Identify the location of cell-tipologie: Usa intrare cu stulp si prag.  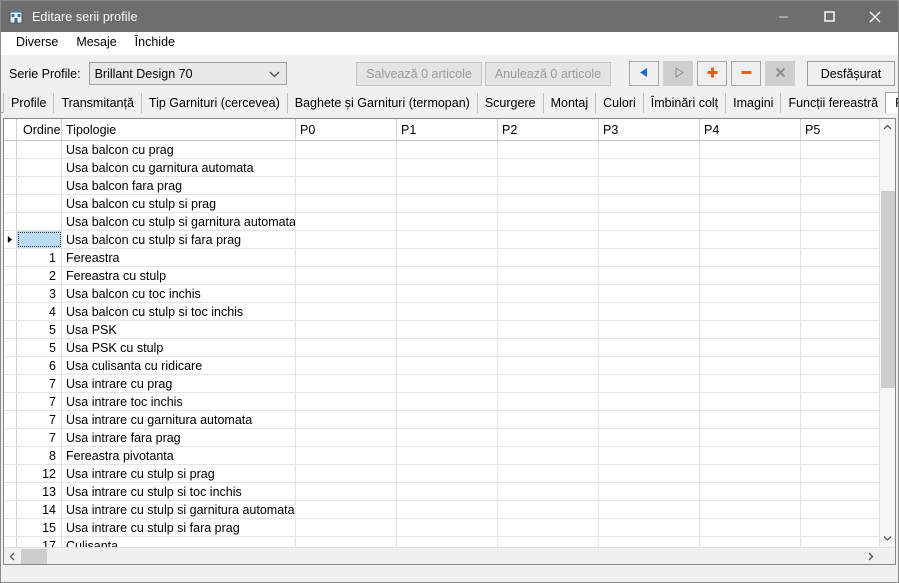
(179, 473).